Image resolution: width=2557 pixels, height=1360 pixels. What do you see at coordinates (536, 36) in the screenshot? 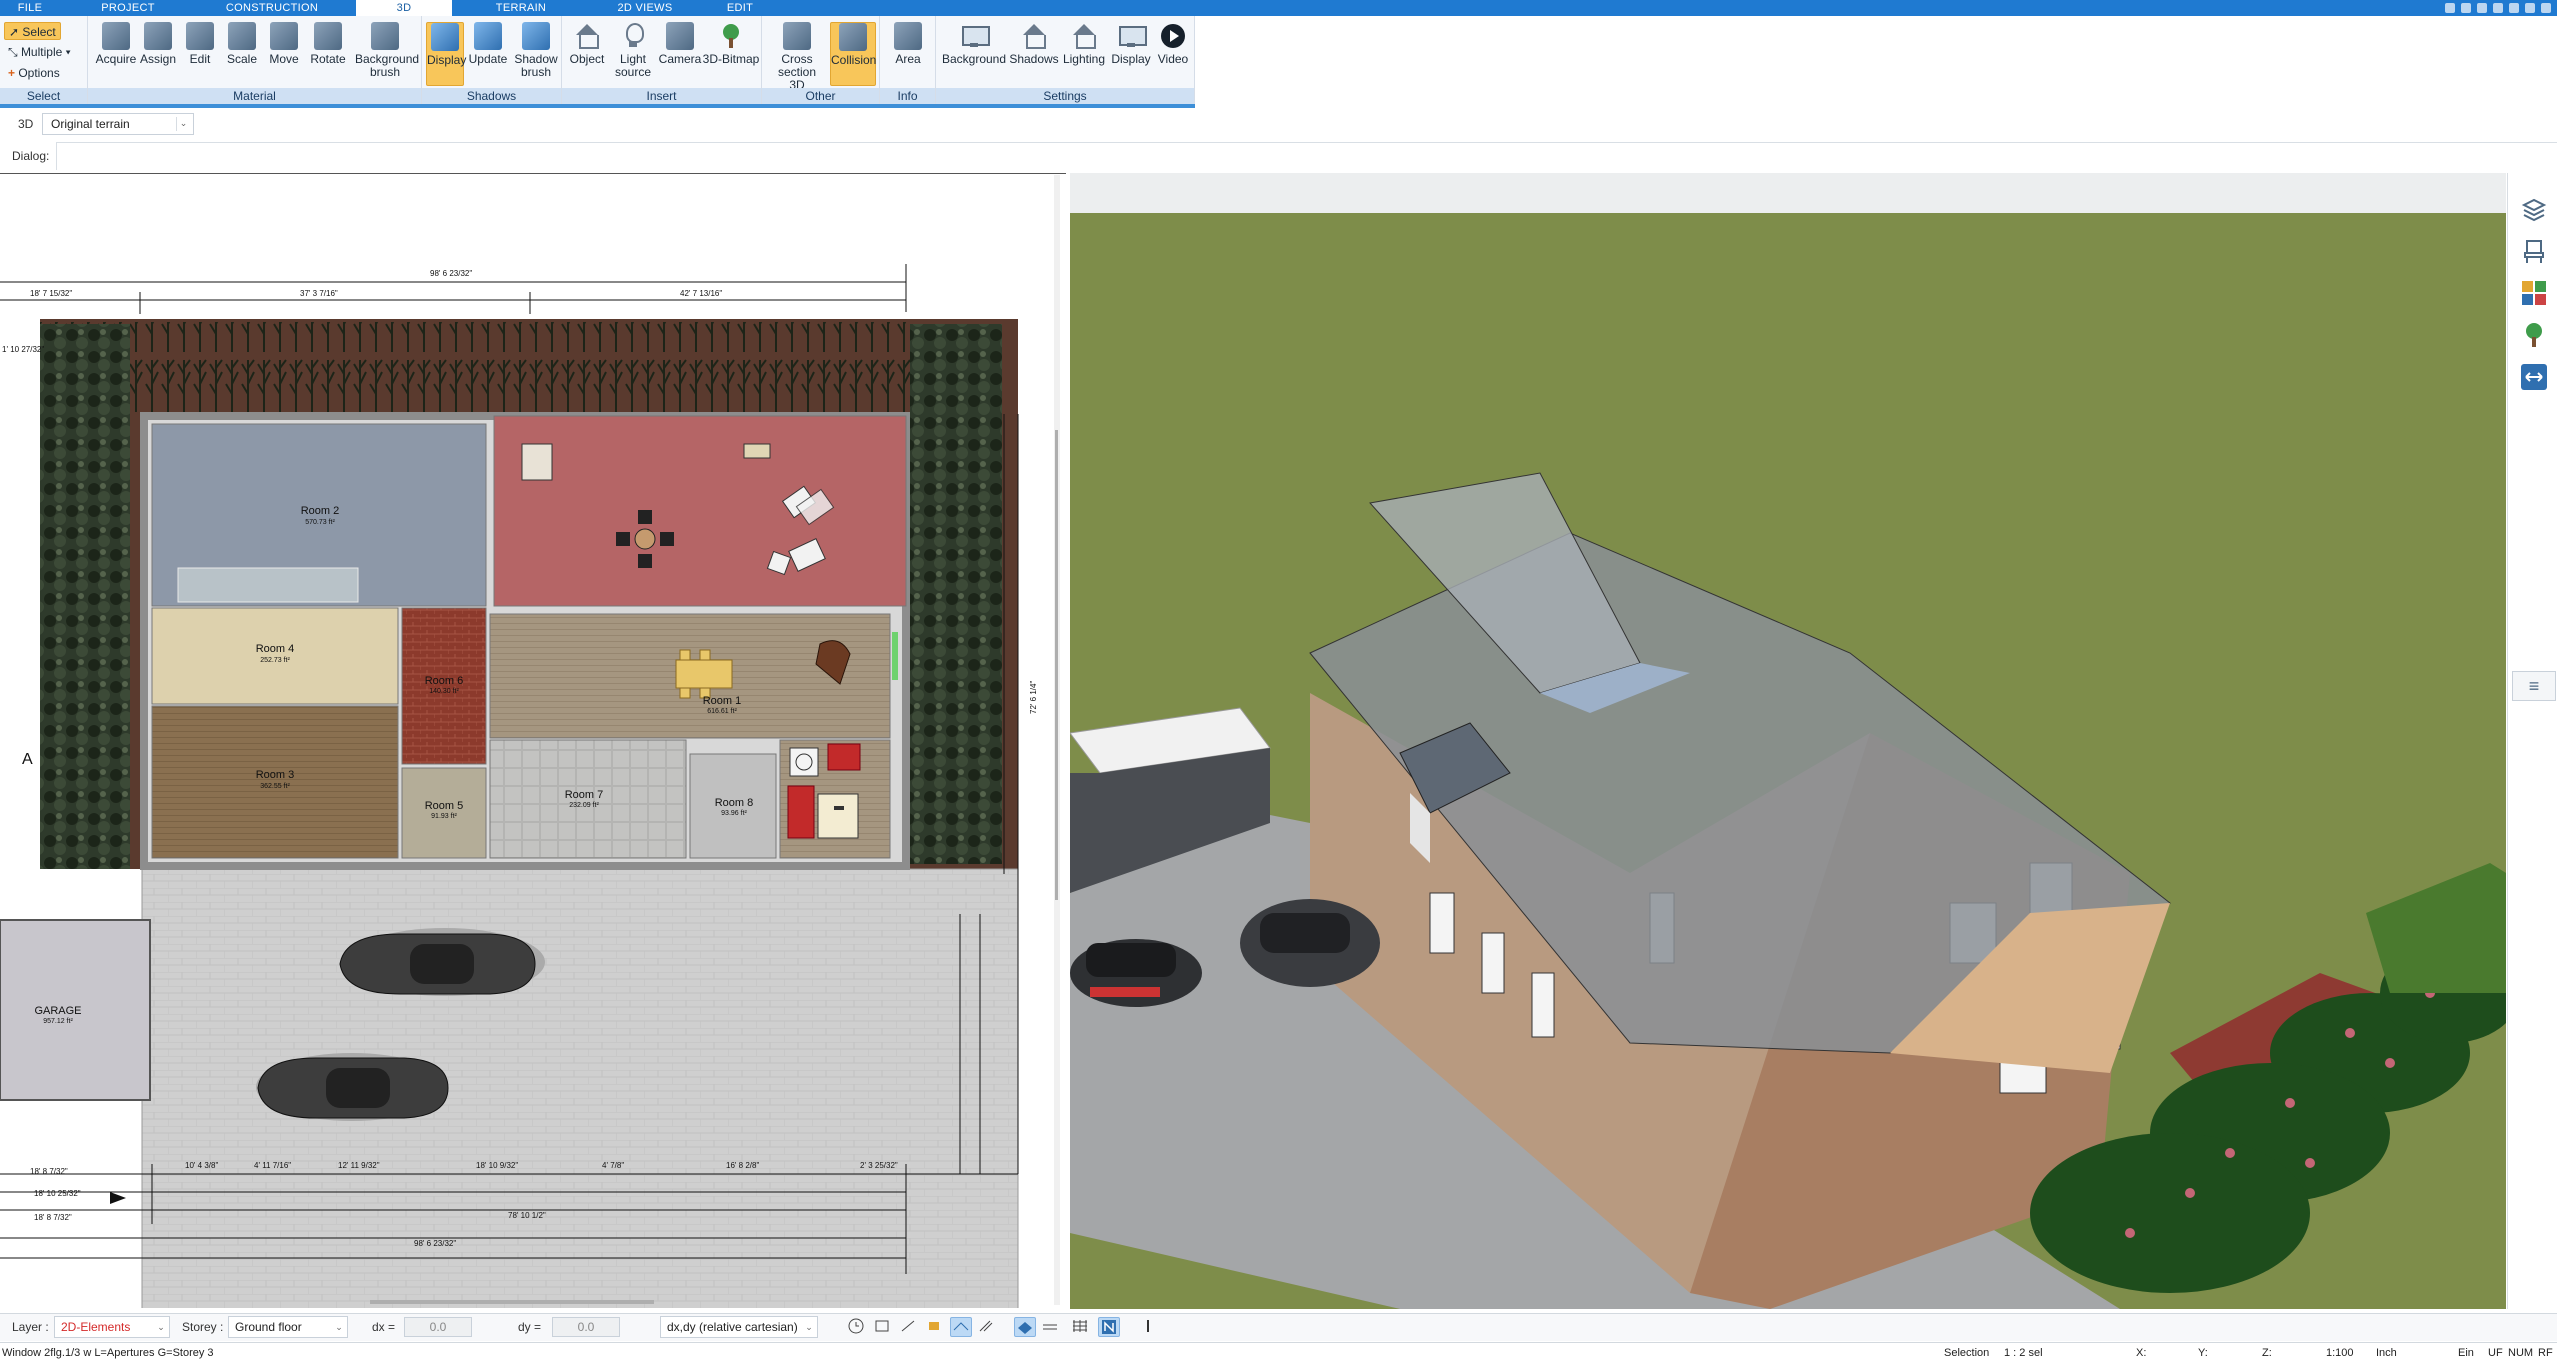
I see `cube-brush-icon` at bounding box center [536, 36].